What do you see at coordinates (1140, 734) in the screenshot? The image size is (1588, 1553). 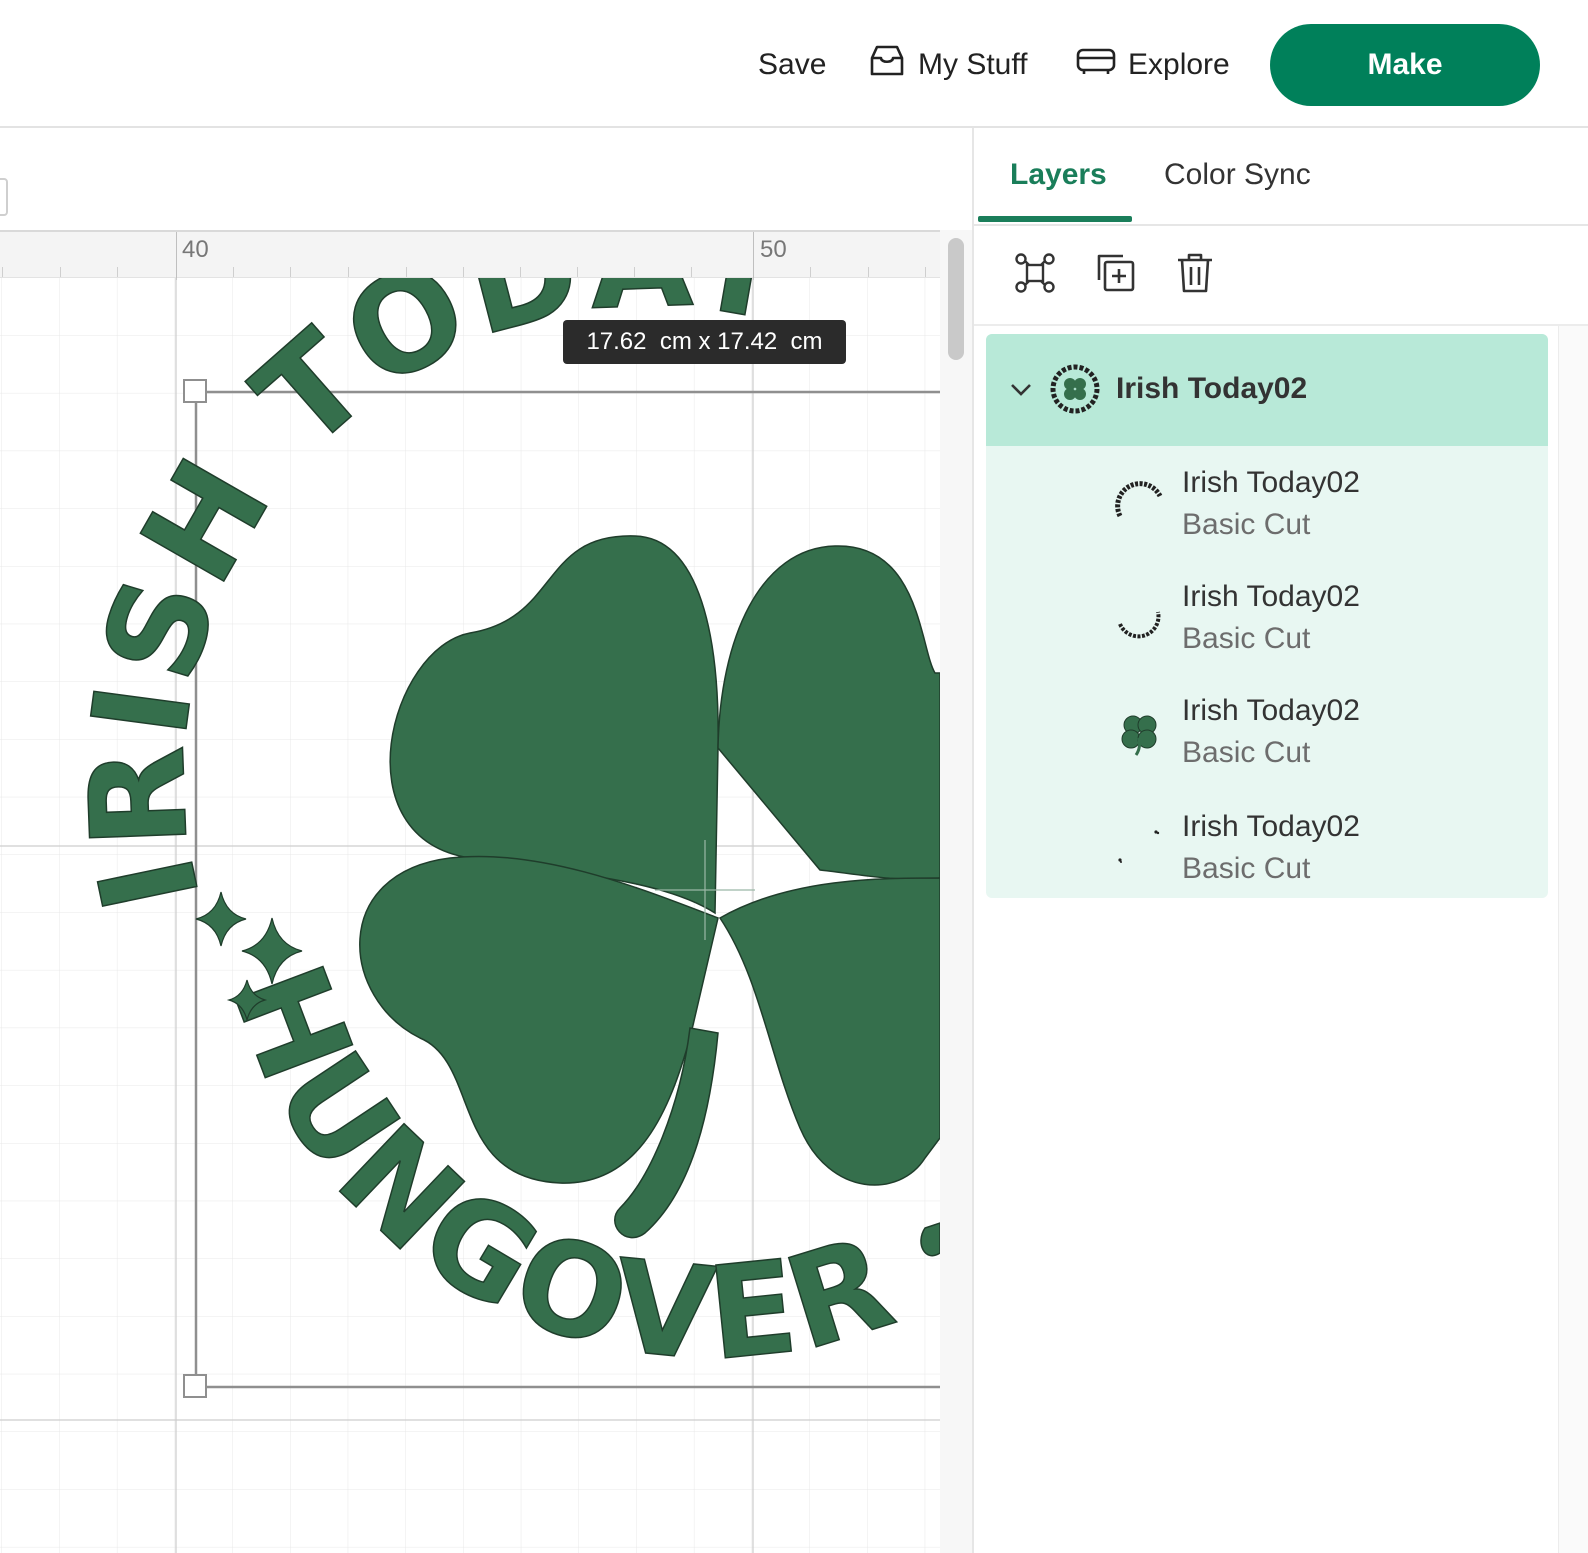 I see `shamrock-thumb` at bounding box center [1140, 734].